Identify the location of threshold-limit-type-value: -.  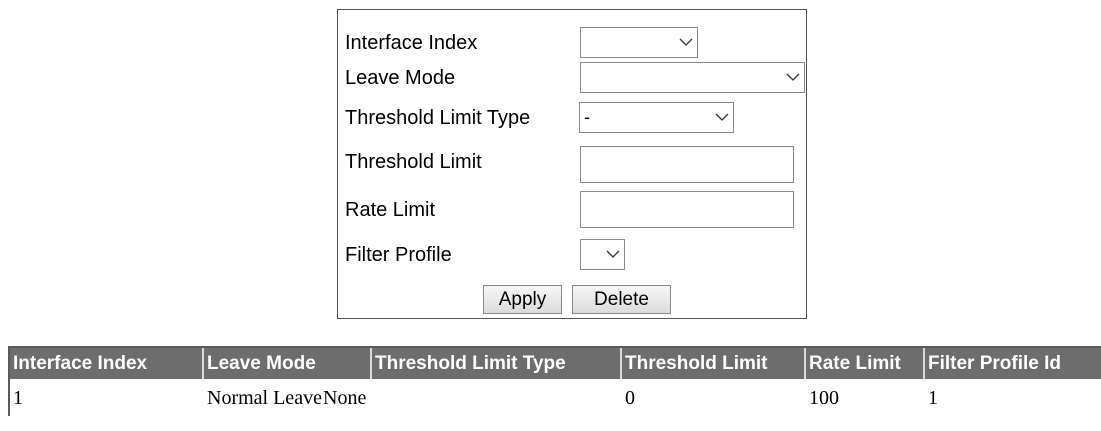
(587, 117).